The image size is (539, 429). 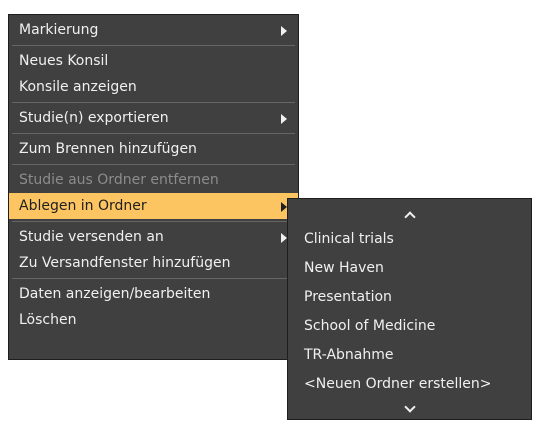 I want to click on menu-item-studie-aus-ordner-entfernen: Studie aus Ordner entfernen, so click(x=153, y=180).